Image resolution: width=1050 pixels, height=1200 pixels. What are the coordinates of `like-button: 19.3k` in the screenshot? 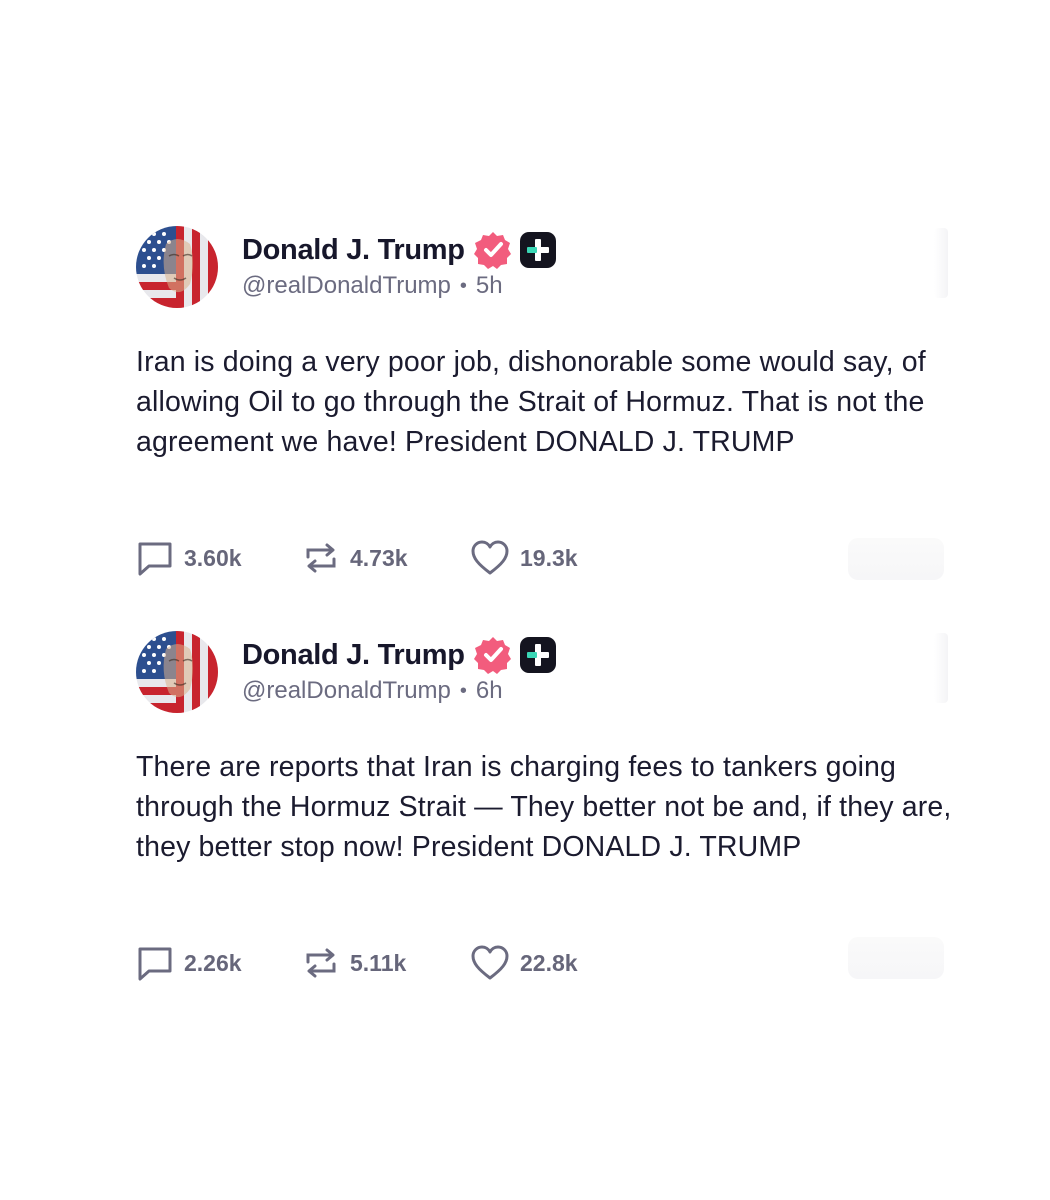 It's located at (555, 558).